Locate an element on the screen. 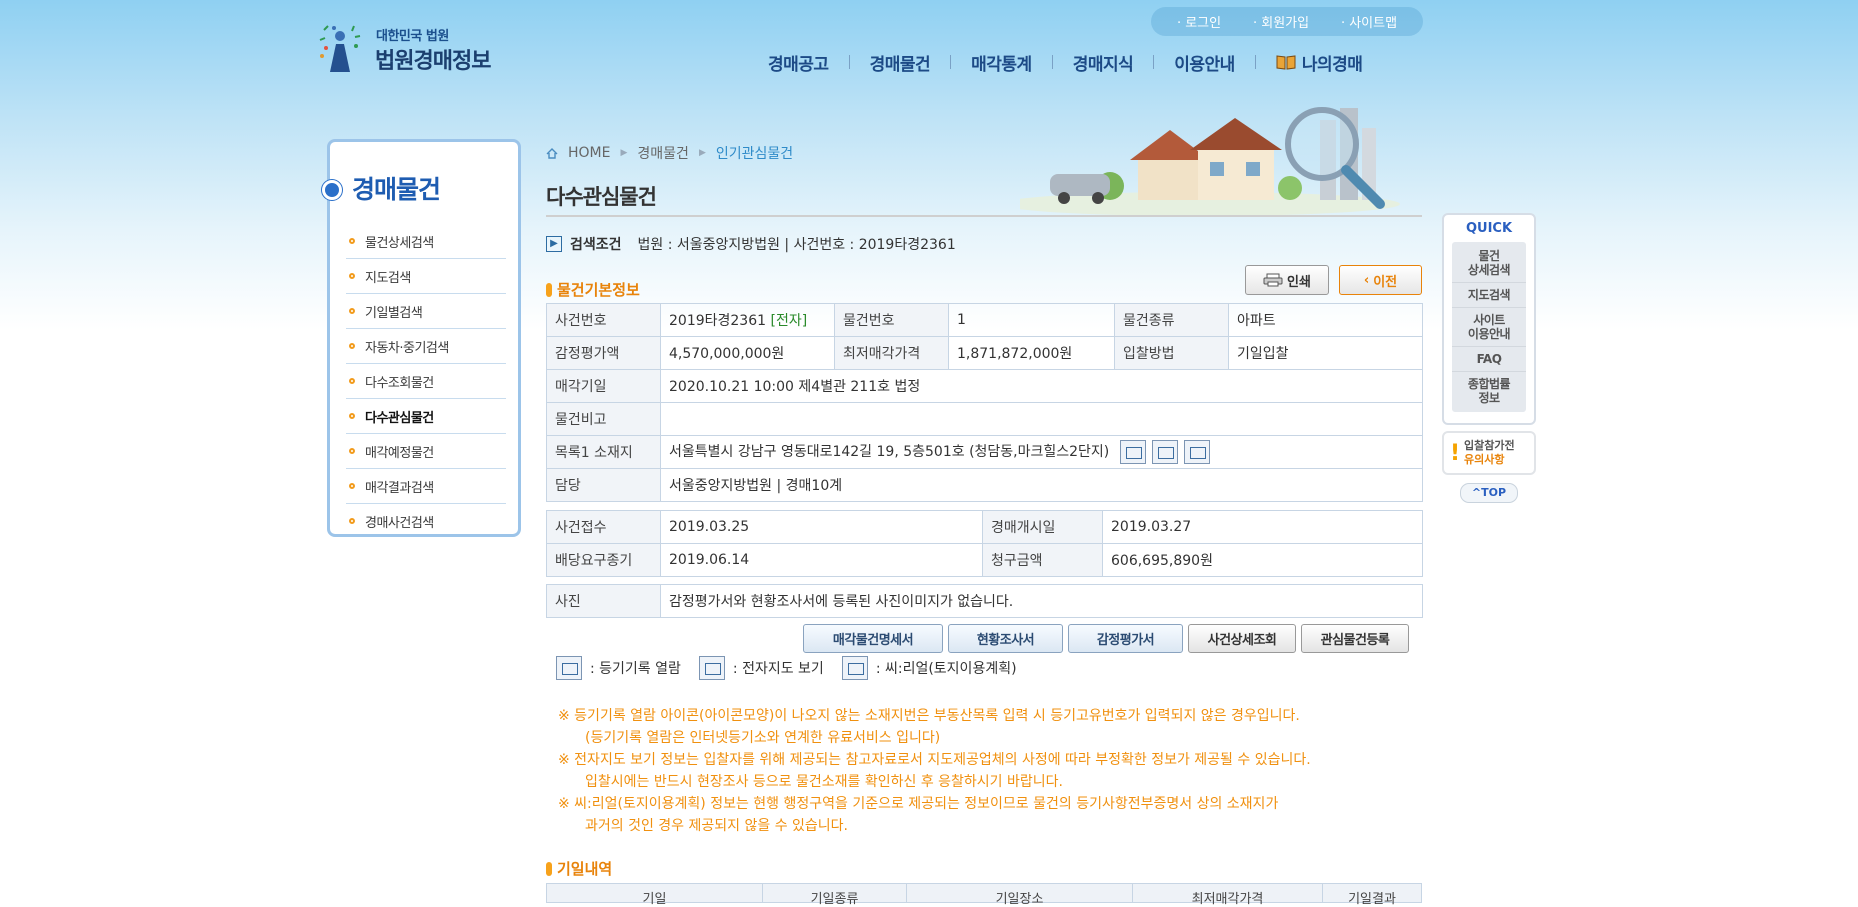 The height and width of the screenshot is (907, 1858). notice-line: (등기기록 열람은 인터넷등기소와 연계한 유료서비스 입니다) is located at coordinates (763, 738).